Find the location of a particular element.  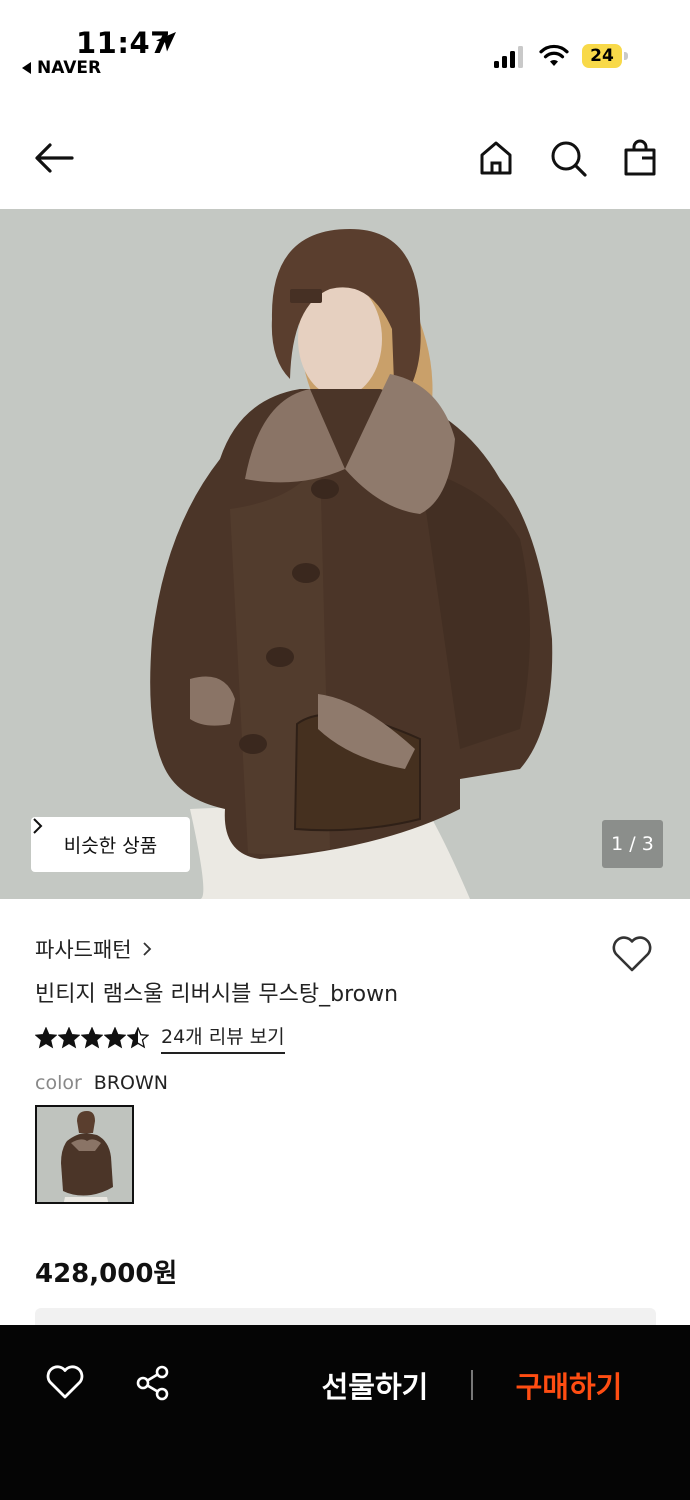

wifi-icon is located at coordinates (554, 55).